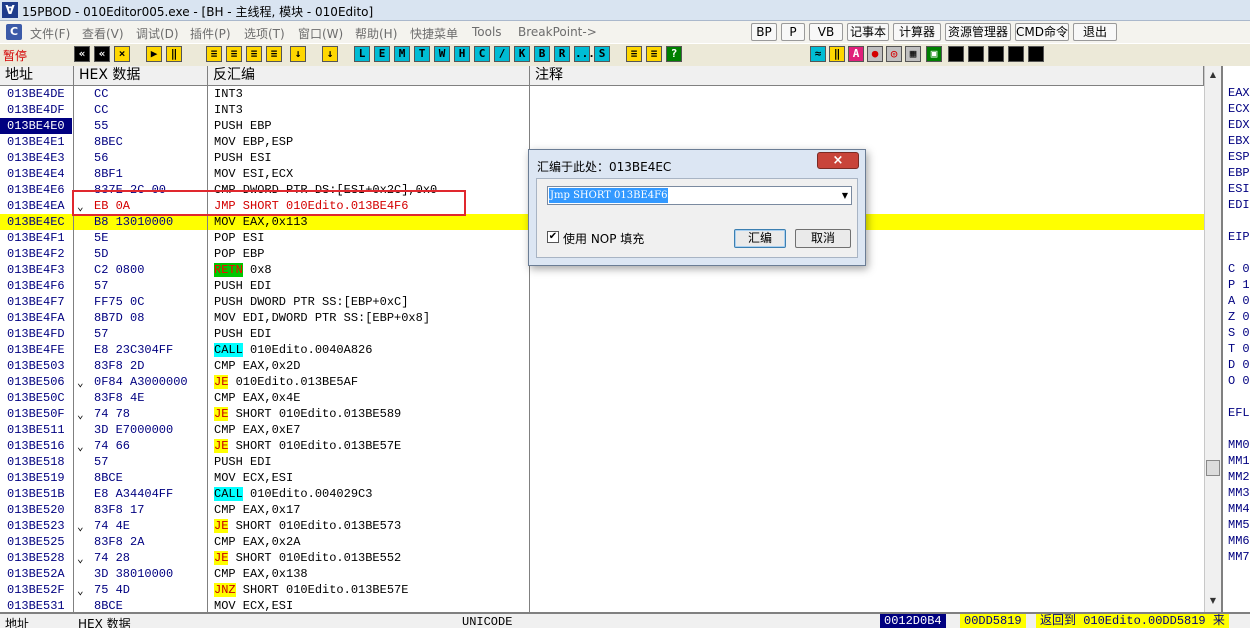 This screenshot has width=1250, height=628. Describe the element at coordinates (82, 54) in the screenshot. I see `restart-icon: «` at that location.